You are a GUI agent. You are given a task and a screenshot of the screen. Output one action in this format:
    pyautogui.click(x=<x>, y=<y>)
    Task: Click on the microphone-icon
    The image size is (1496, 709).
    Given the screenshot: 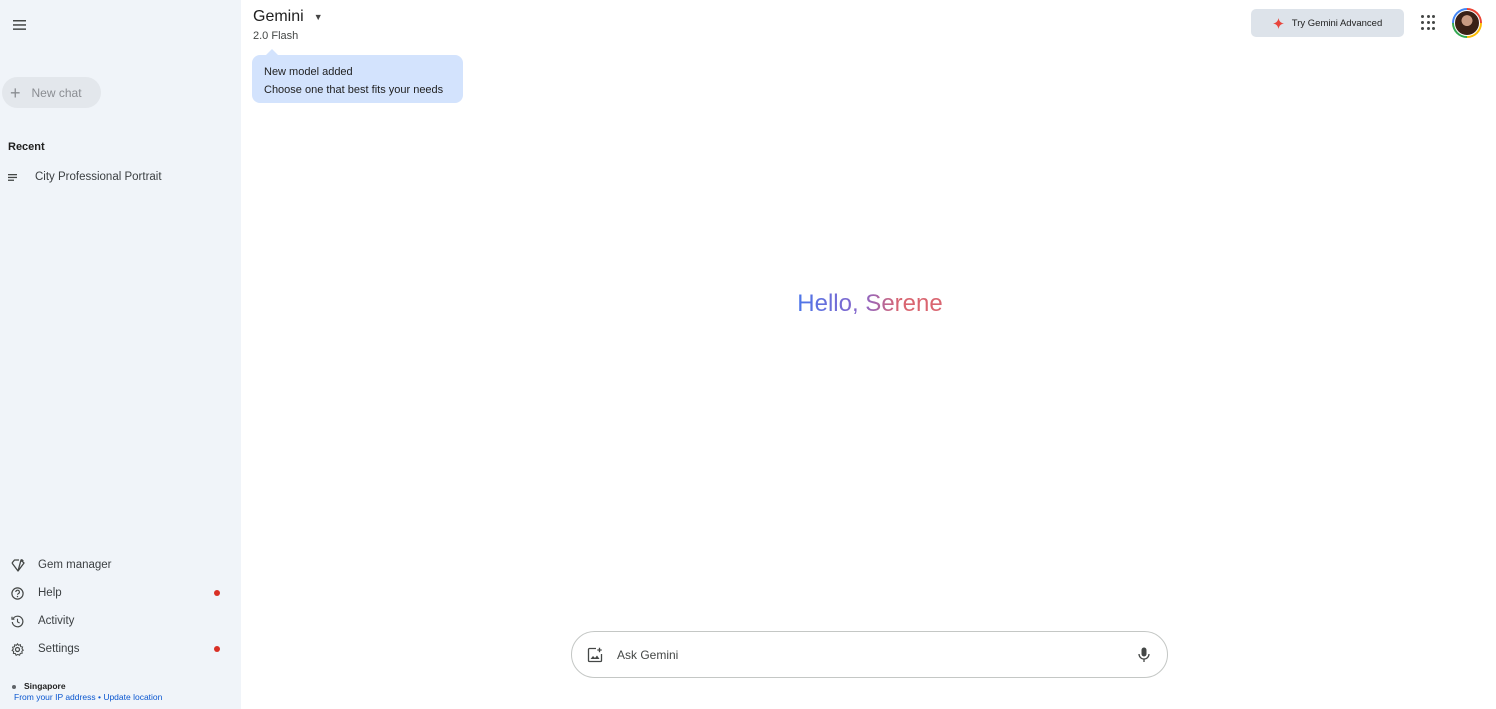 What is the action you would take?
    pyautogui.click(x=1144, y=655)
    